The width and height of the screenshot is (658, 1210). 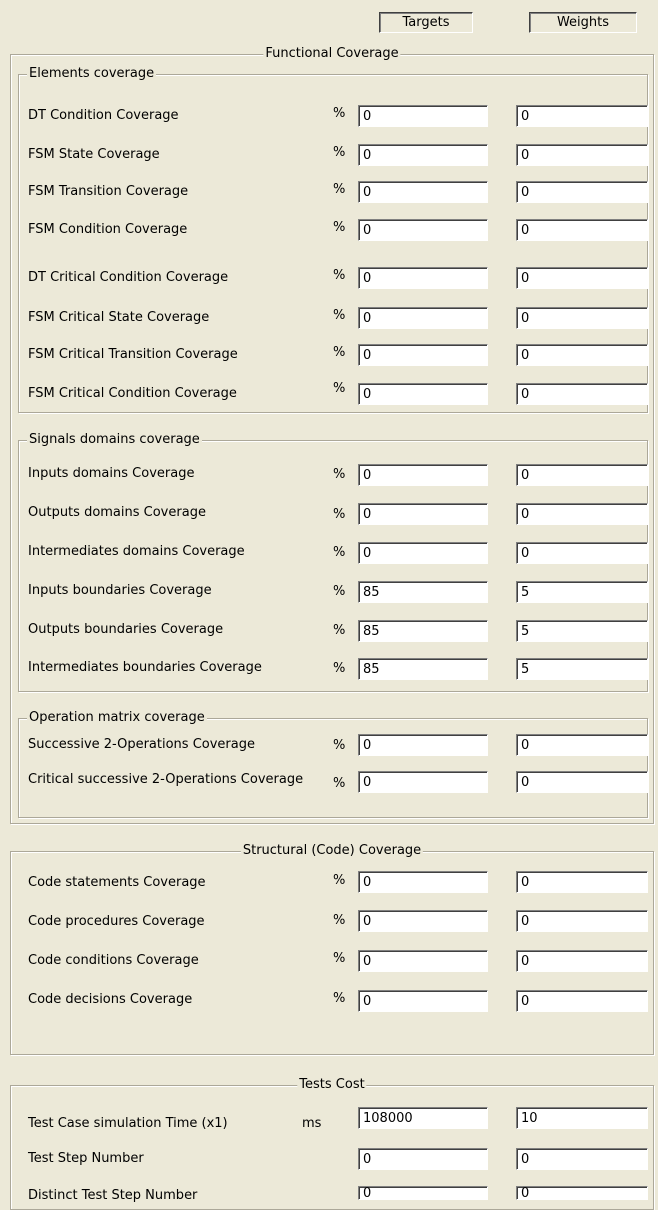 I want to click on fsm-transition-weight-input, so click(x=582, y=192).